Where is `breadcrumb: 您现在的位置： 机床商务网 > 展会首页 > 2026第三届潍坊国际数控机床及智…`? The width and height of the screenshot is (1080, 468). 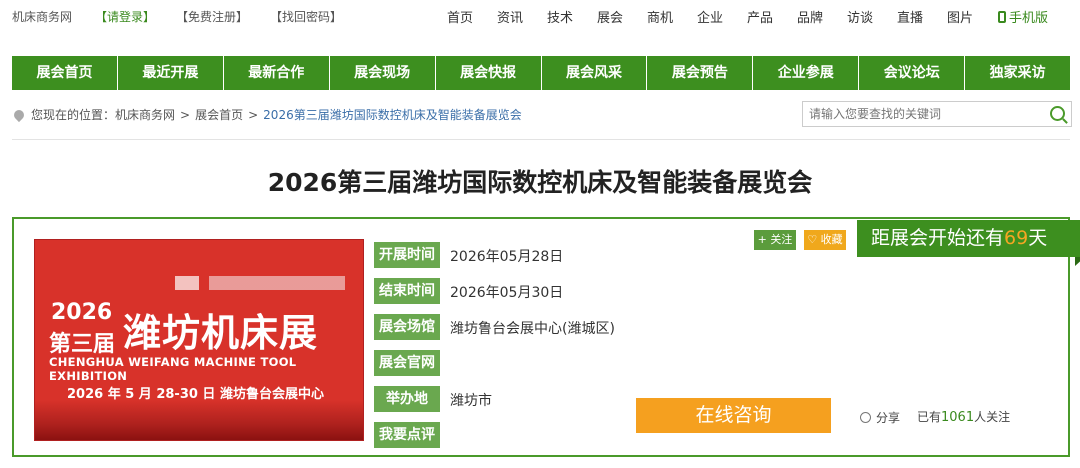 breadcrumb: 您现在的位置： 机床商务网 > 展会首页 > 2026第三届潍坊国际数控机床及智… is located at coordinates (266, 114).